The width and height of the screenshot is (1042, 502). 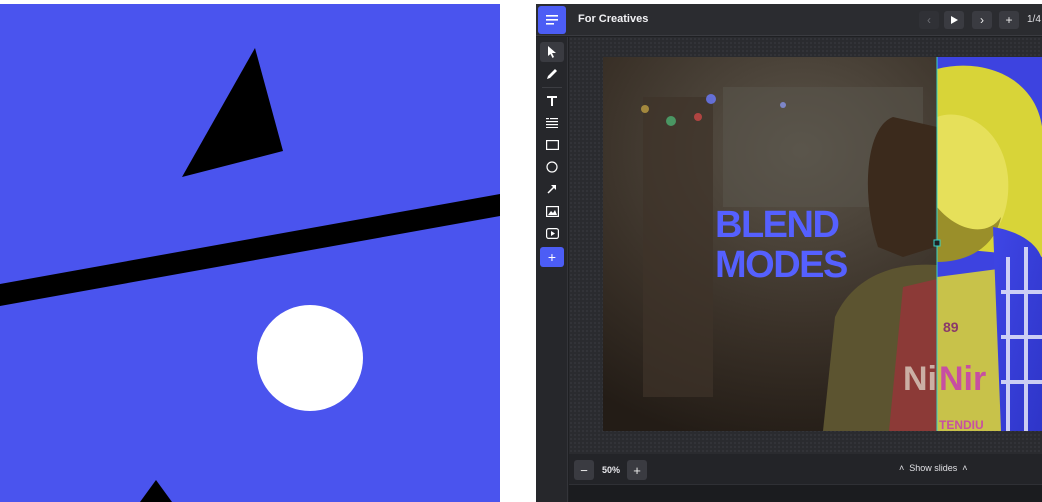 What do you see at coordinates (805, 478) in the screenshot?
I see `bottom-bar: − 50% + ˄ Show slides ˄` at bounding box center [805, 478].